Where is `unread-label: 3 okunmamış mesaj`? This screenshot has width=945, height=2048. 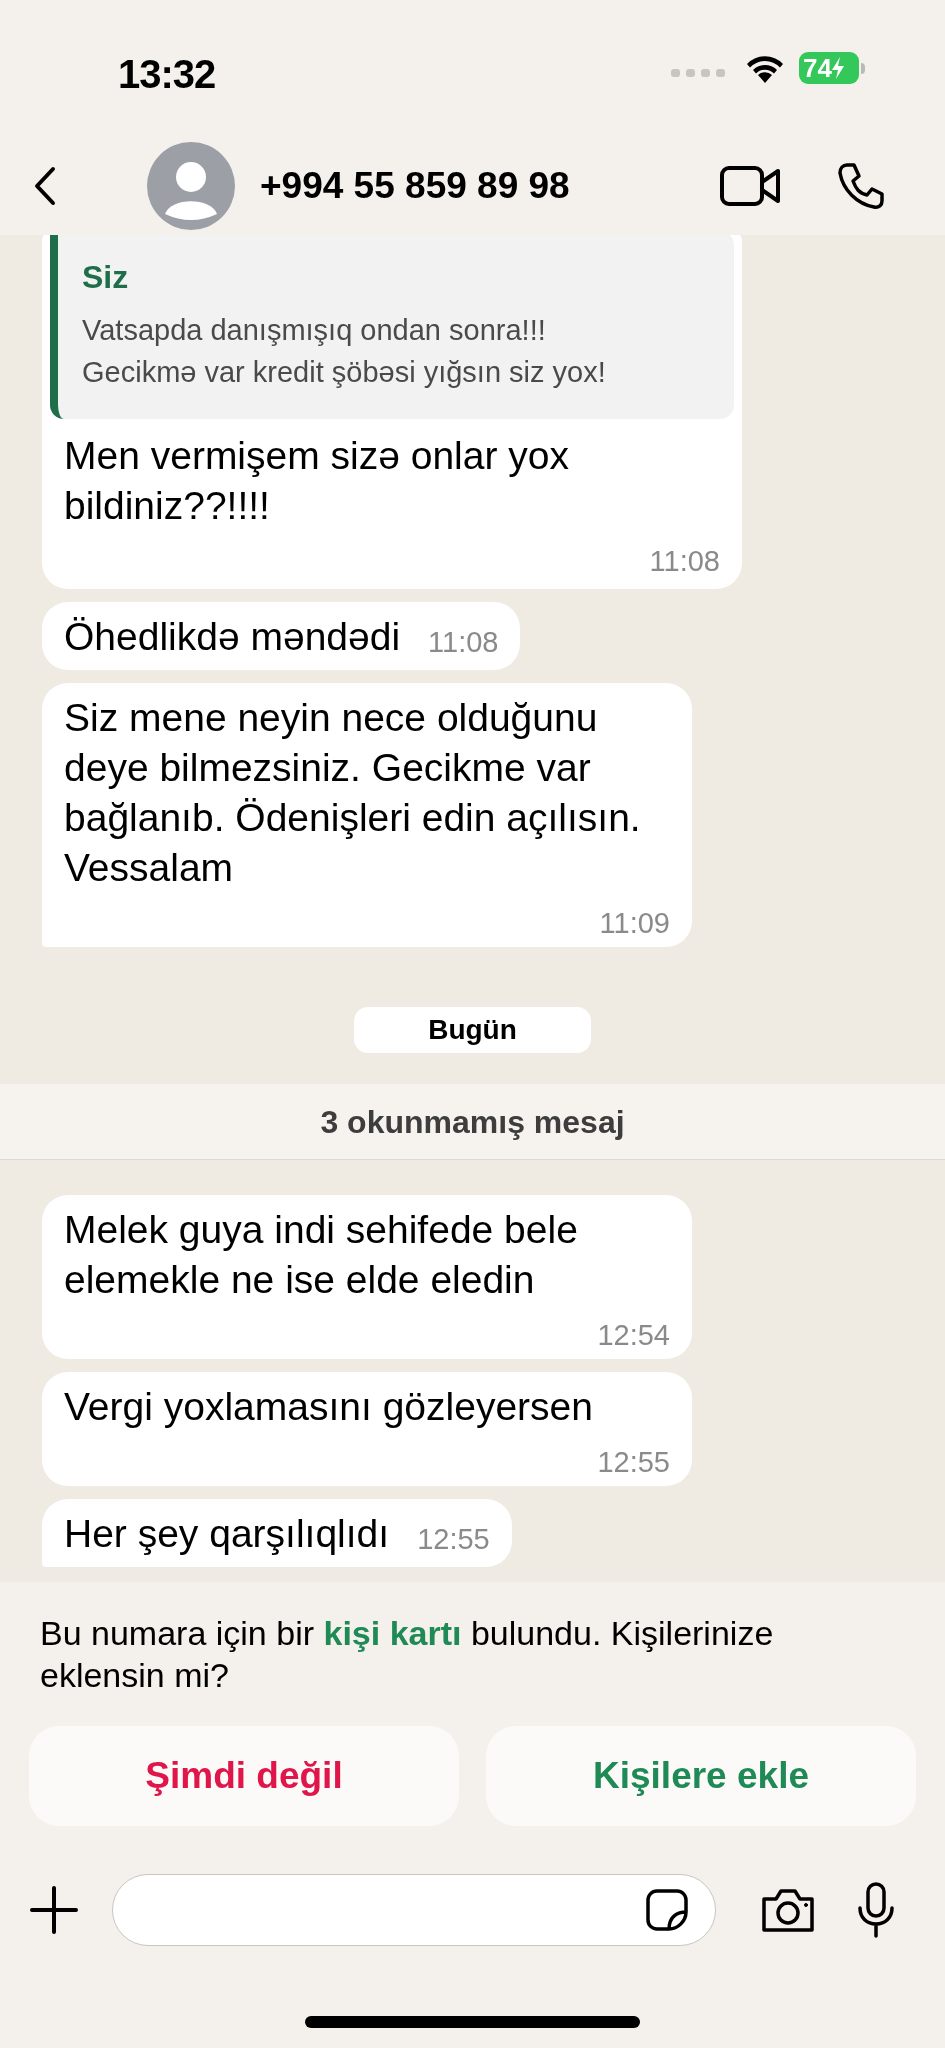
unread-label: 3 okunmamış mesaj is located at coordinates (472, 1122).